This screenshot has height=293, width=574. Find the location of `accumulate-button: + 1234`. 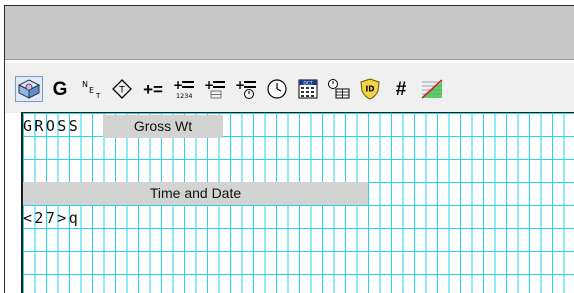

accumulate-button: + 1234 is located at coordinates (184, 89).